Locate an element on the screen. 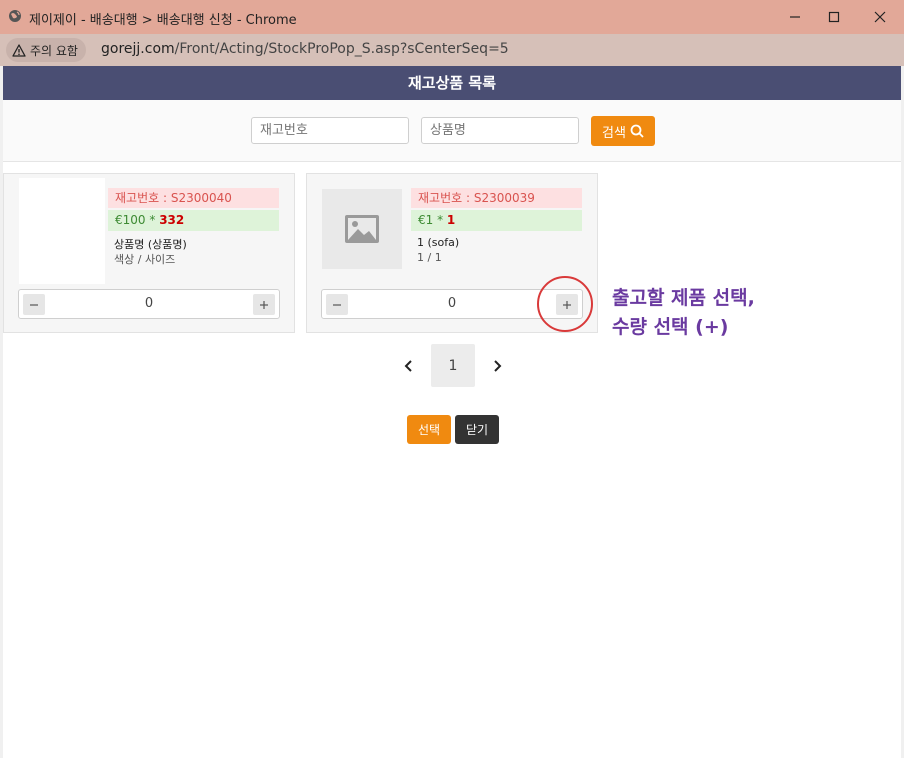  price-qty: €100 * 332 is located at coordinates (193, 220).